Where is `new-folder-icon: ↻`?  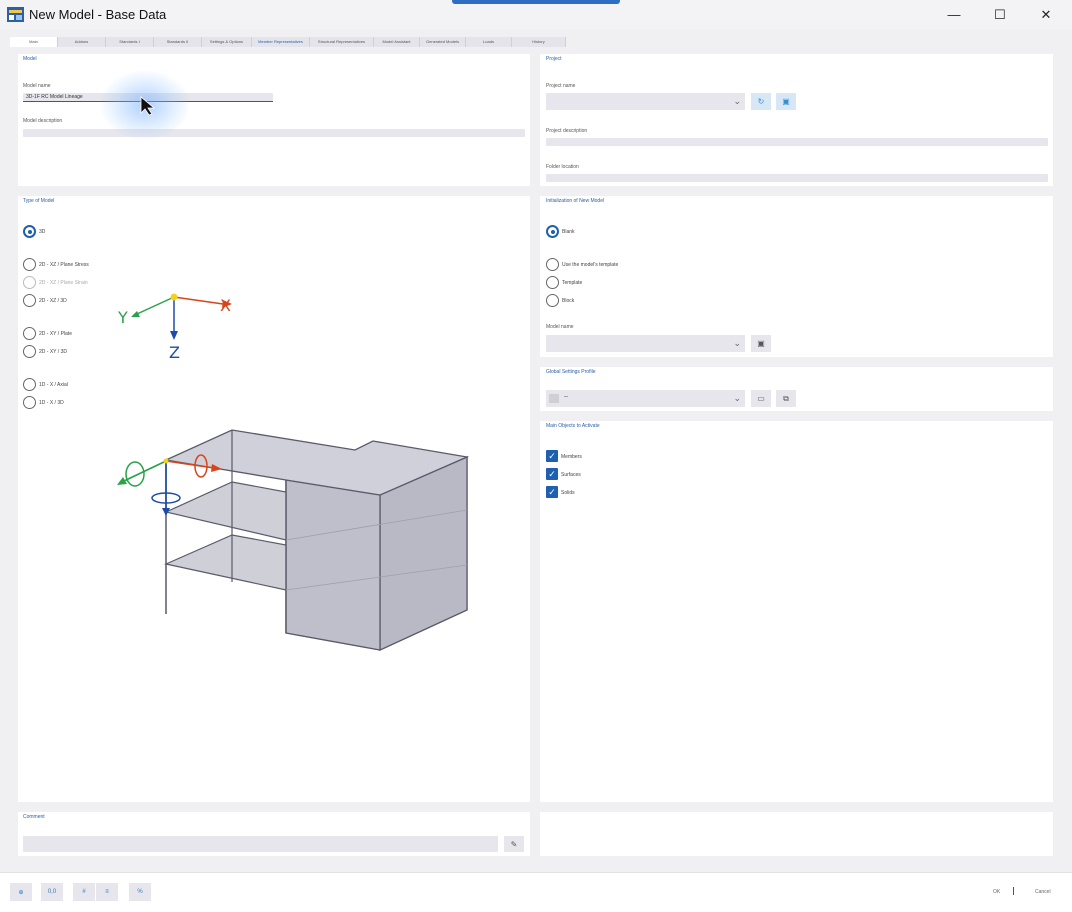
new-folder-icon: ↻ is located at coordinates (761, 101).